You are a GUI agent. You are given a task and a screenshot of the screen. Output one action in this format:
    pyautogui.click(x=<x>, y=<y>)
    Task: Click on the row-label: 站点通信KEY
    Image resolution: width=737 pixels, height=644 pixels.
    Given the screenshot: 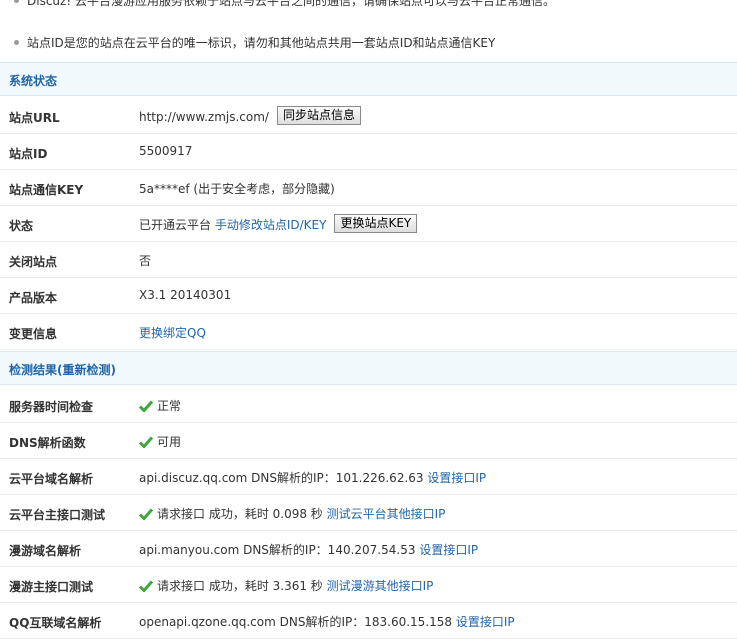 What is the action you would take?
    pyautogui.click(x=46, y=190)
    